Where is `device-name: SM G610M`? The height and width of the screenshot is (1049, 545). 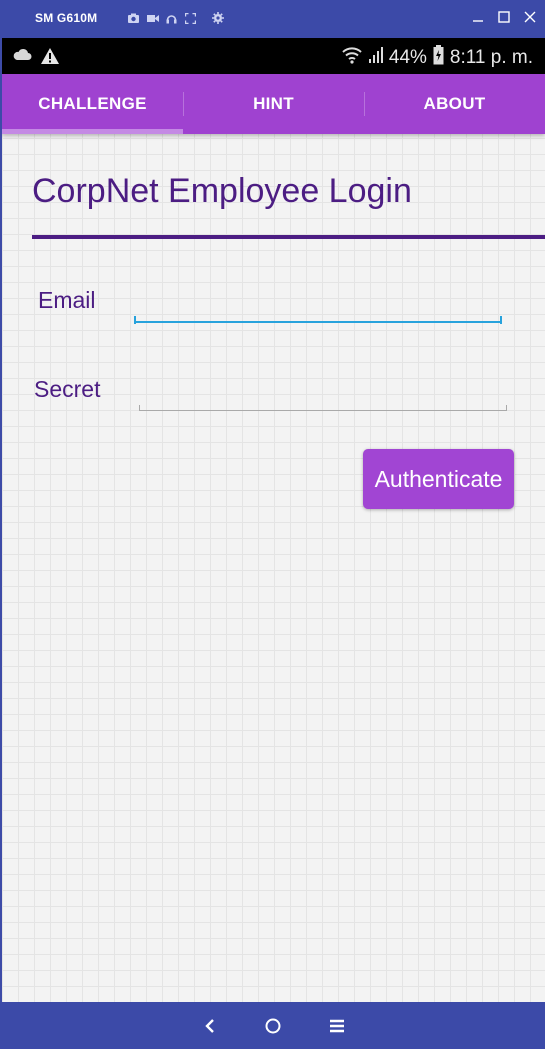 device-name: SM G610M is located at coordinates (66, 18).